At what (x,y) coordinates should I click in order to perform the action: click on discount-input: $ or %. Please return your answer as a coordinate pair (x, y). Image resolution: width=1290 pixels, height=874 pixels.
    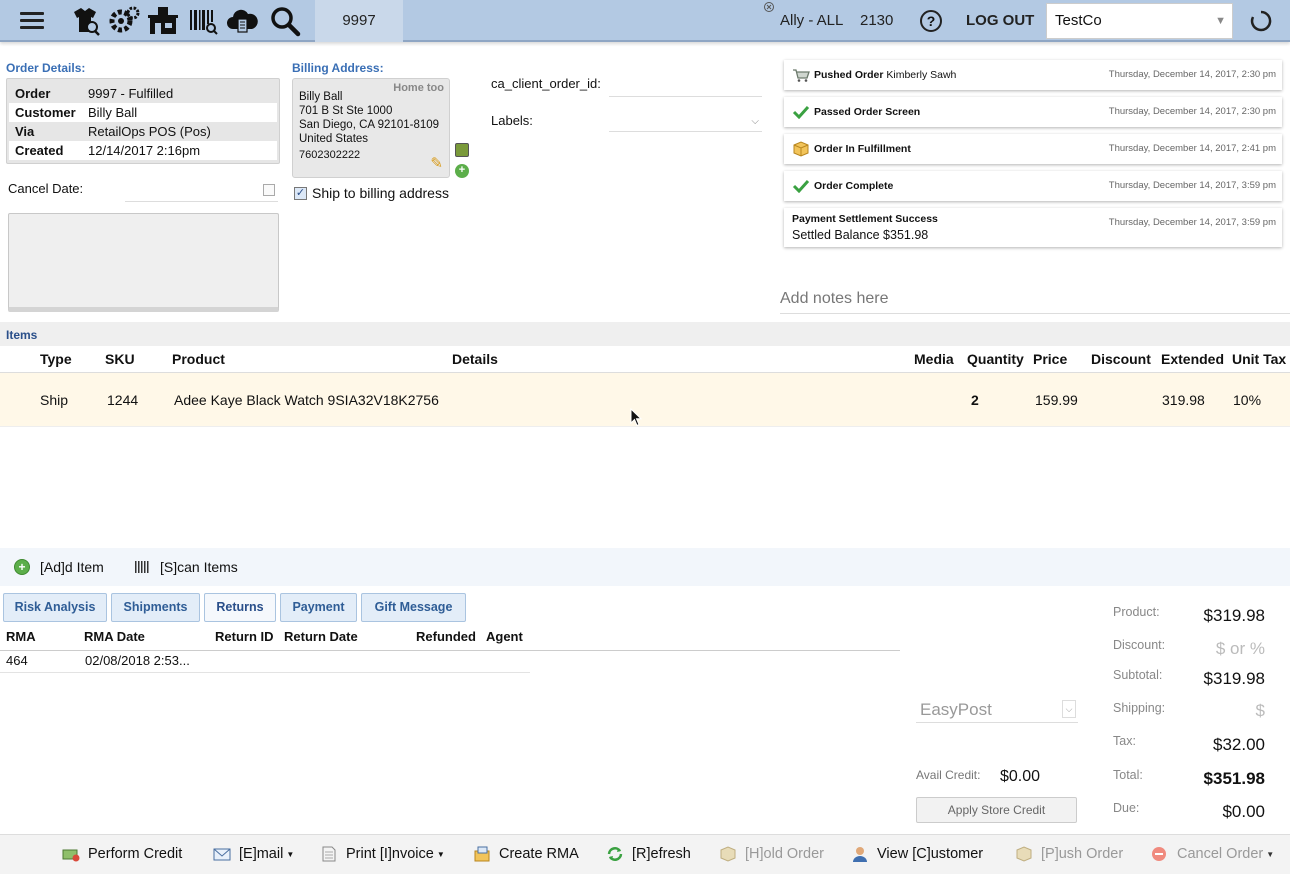
    Looking at the image, I should click on (1240, 649).